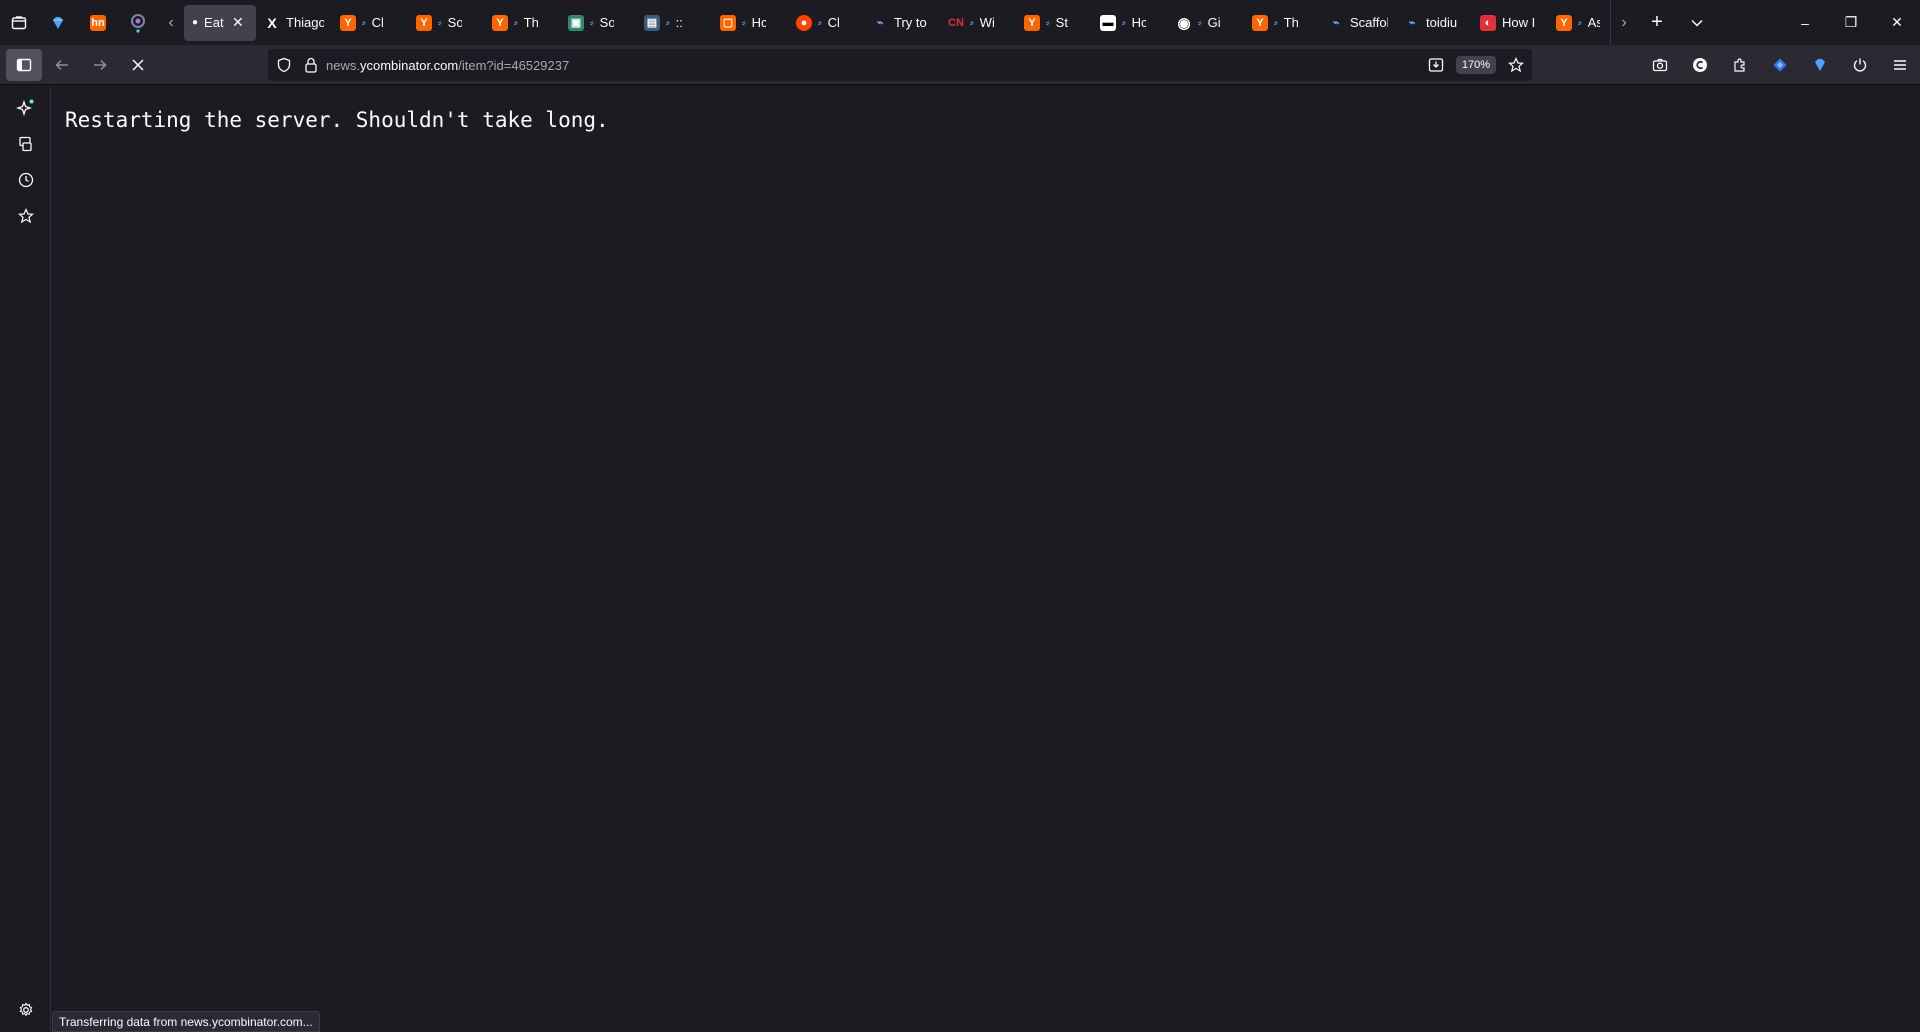 The height and width of the screenshot is (1032, 1920). I want to click on puzzle-icon, so click(1739, 65).